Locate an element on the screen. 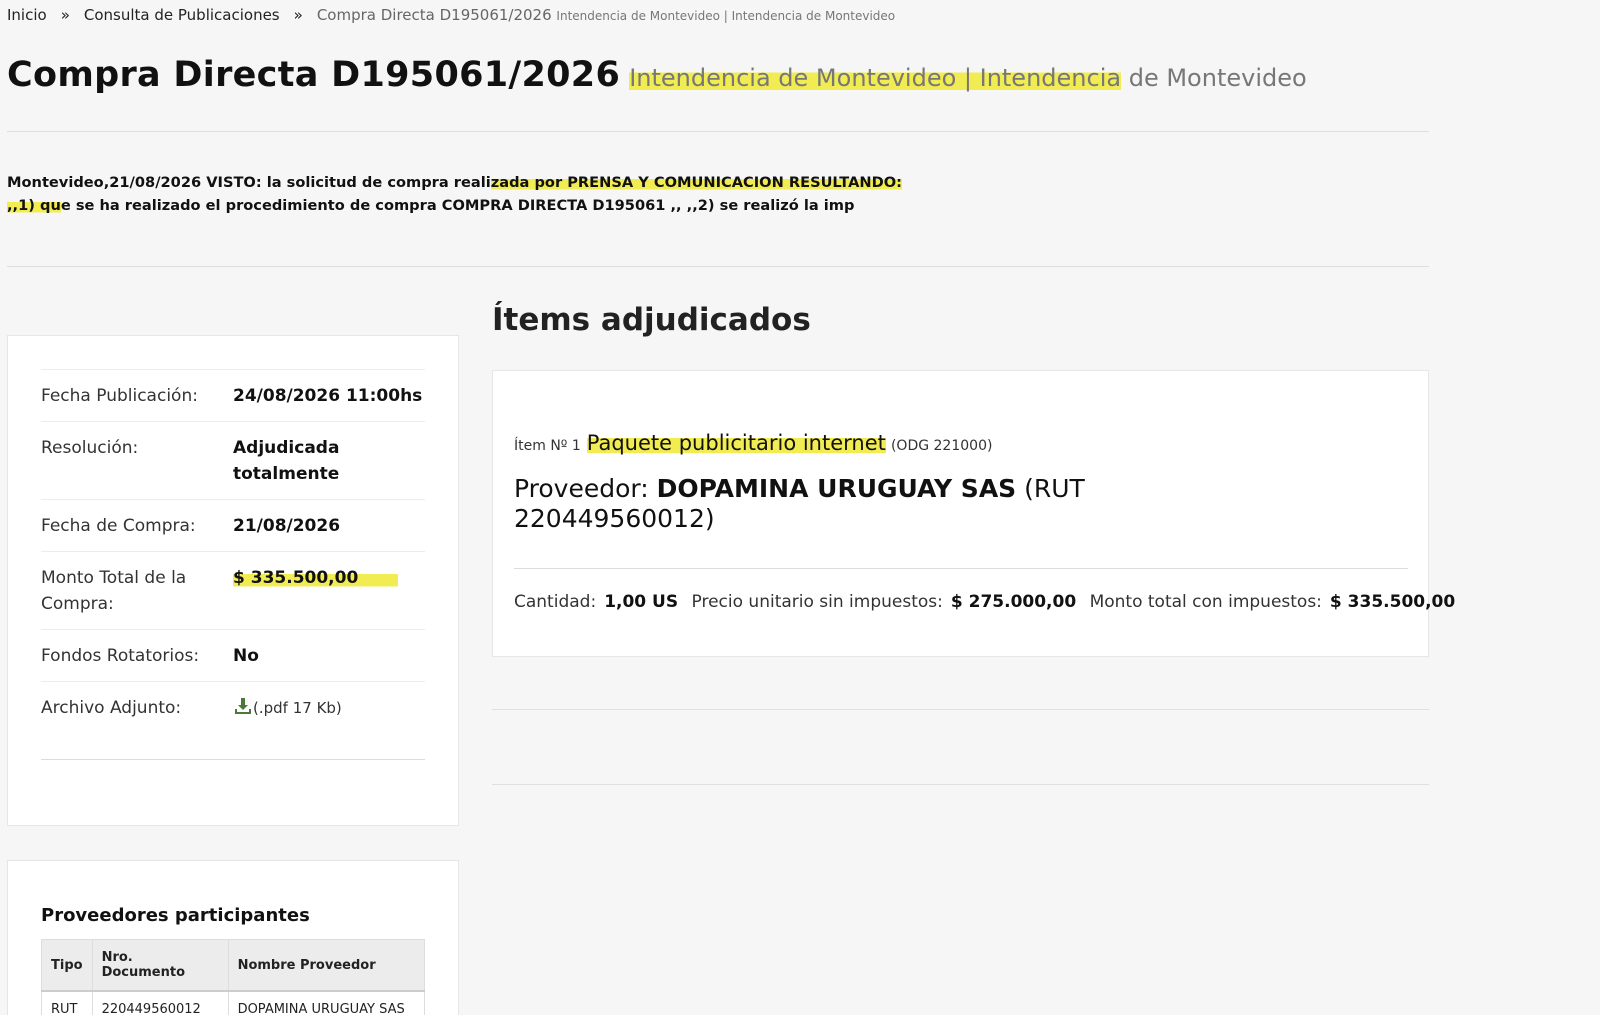 The width and height of the screenshot is (1600, 1015). item-number: Ítem Nº 1 is located at coordinates (547, 446).